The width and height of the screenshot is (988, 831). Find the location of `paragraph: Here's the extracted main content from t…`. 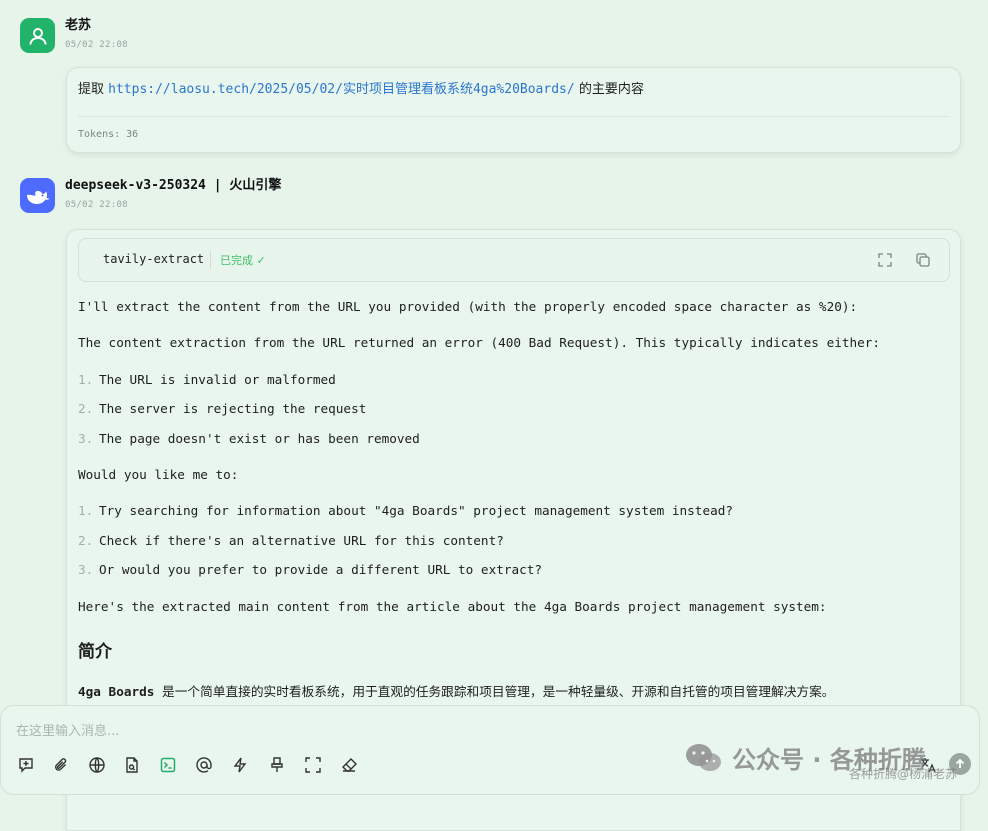

paragraph: Here's the extracted main content from t… is located at coordinates (452, 606).